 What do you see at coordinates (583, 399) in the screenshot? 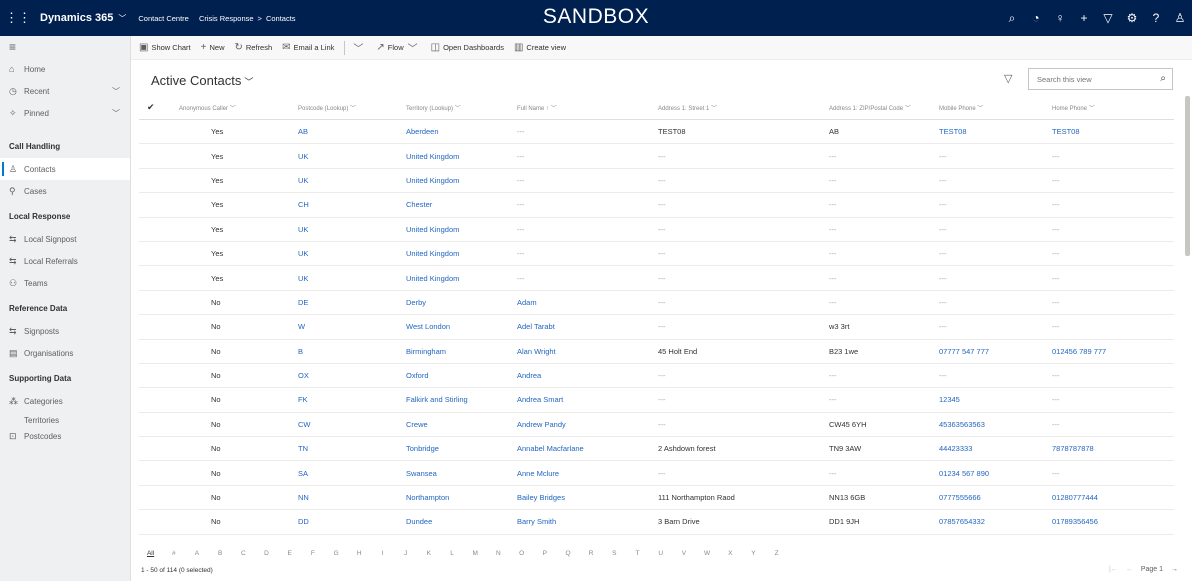
I see `table-cell: Andrea Smart` at bounding box center [583, 399].